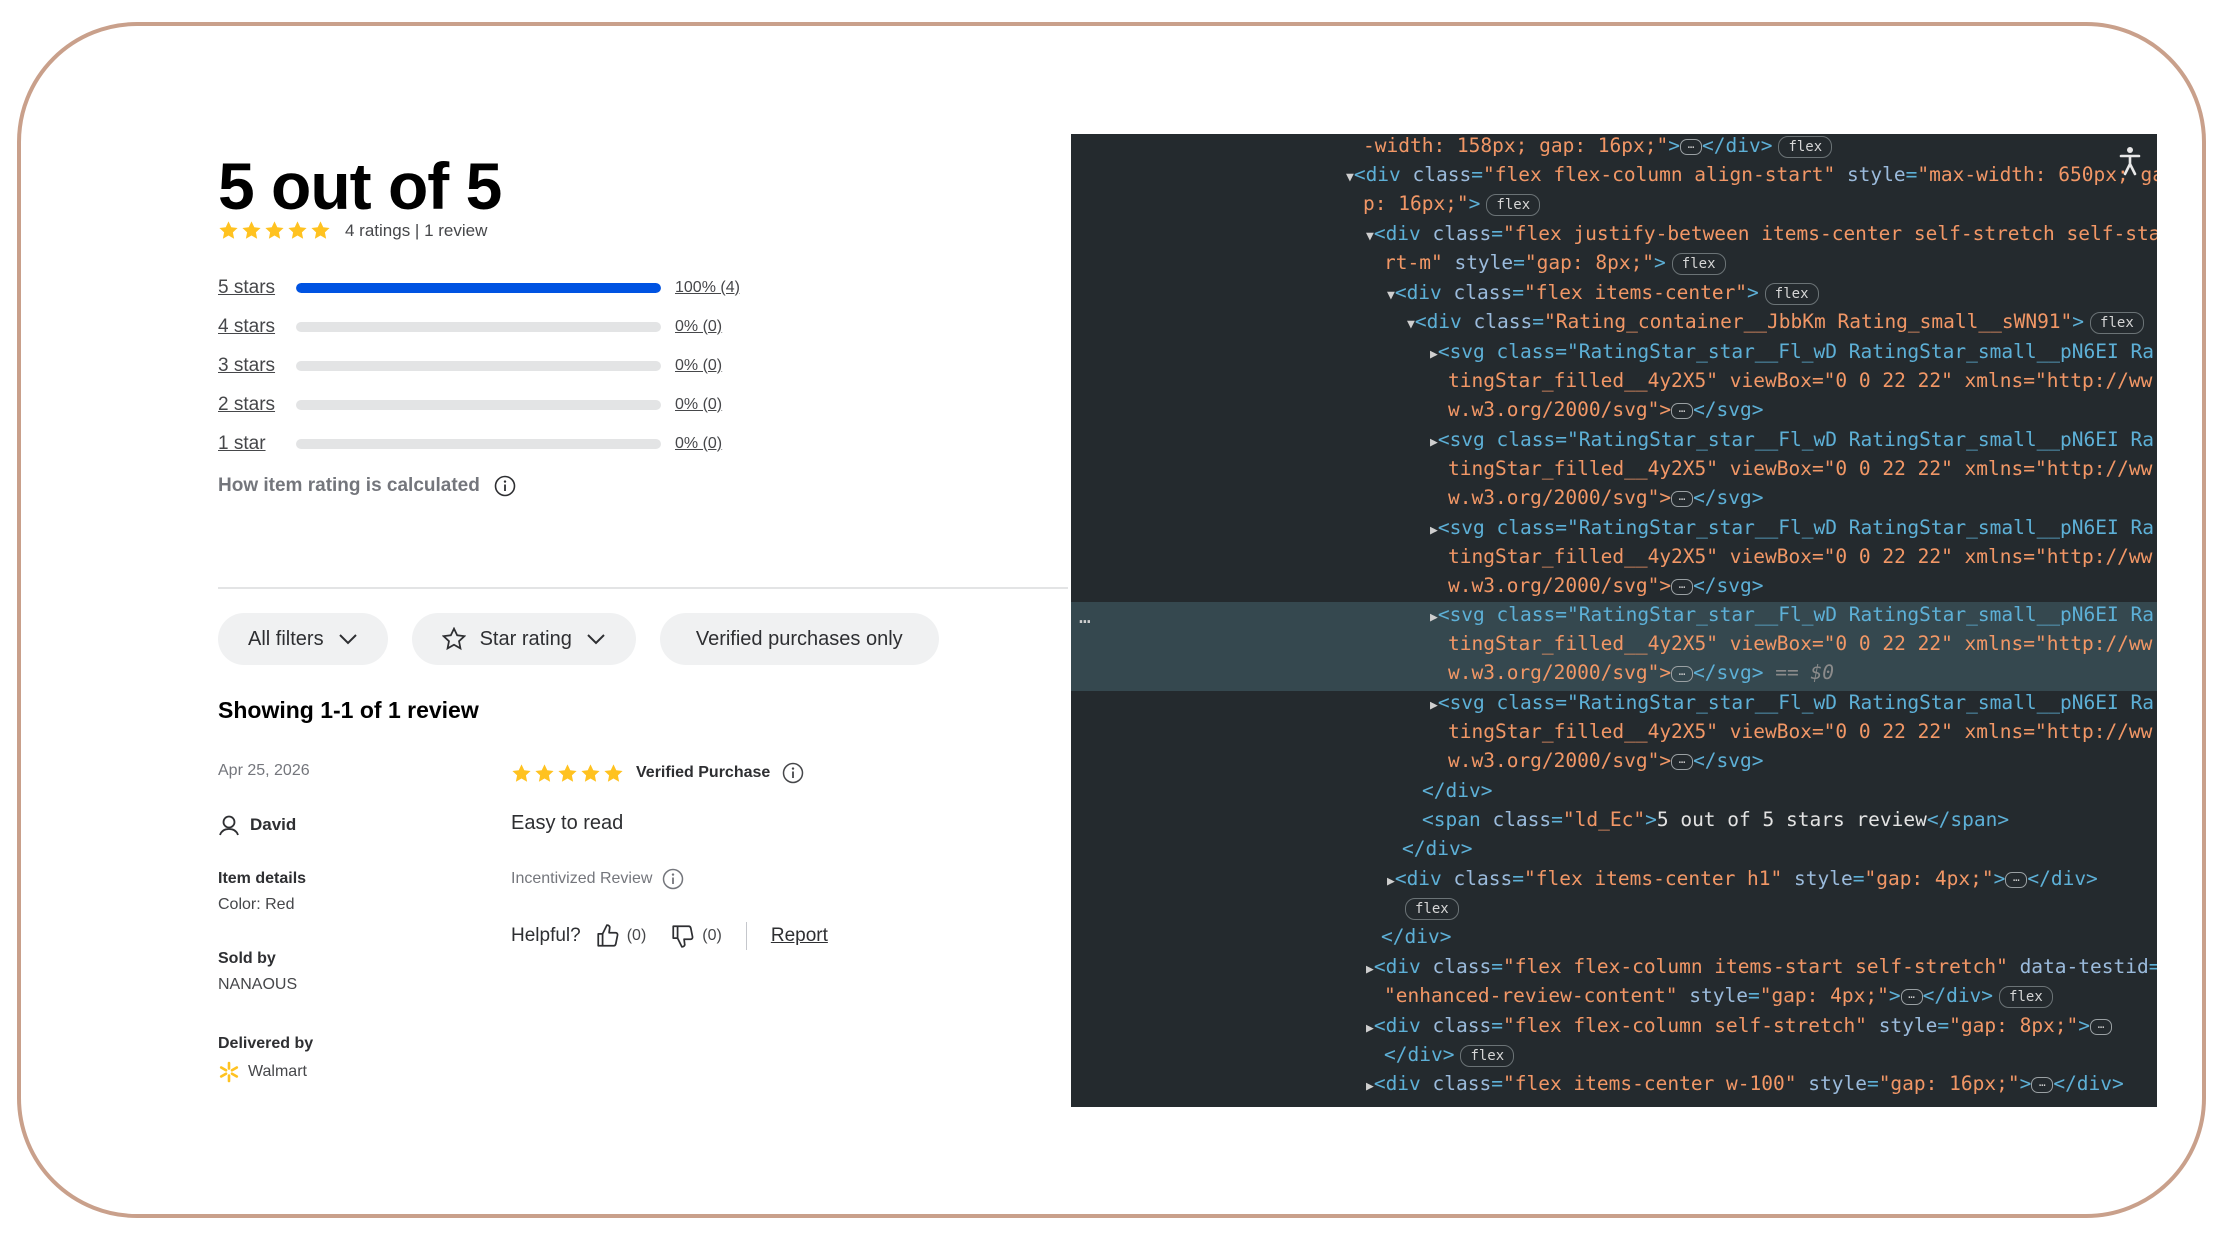 The height and width of the screenshot is (1240, 2223). Describe the element at coordinates (746, 936) in the screenshot. I see `helpful-separator` at that location.